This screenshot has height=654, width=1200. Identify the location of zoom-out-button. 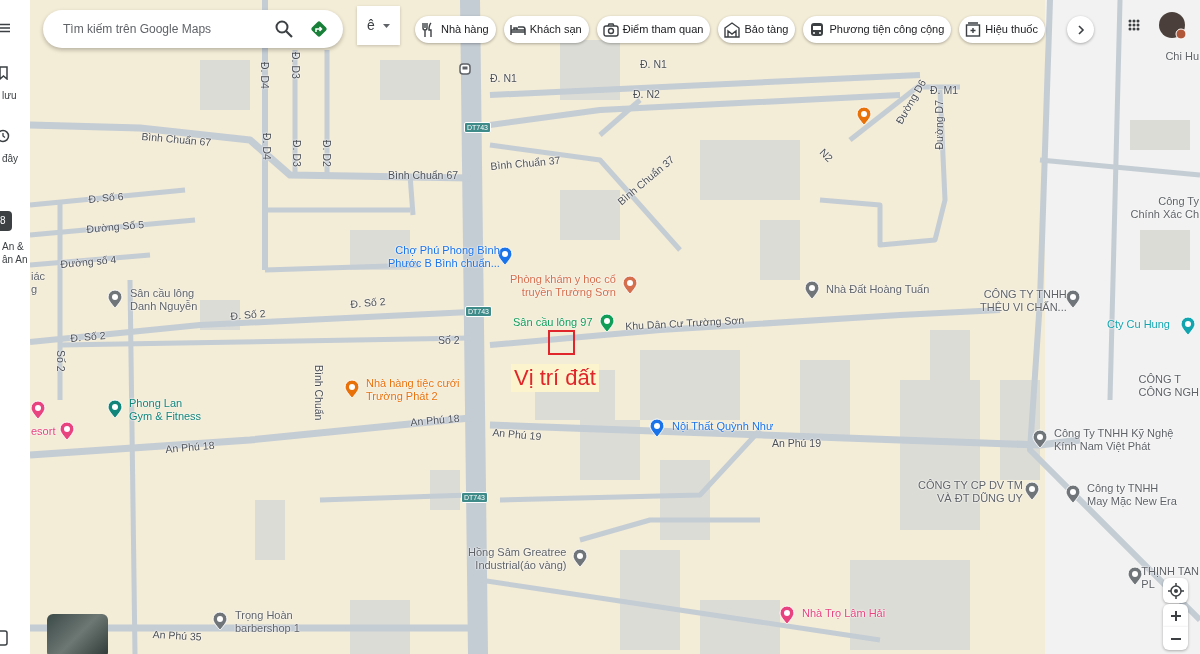
(1175, 638).